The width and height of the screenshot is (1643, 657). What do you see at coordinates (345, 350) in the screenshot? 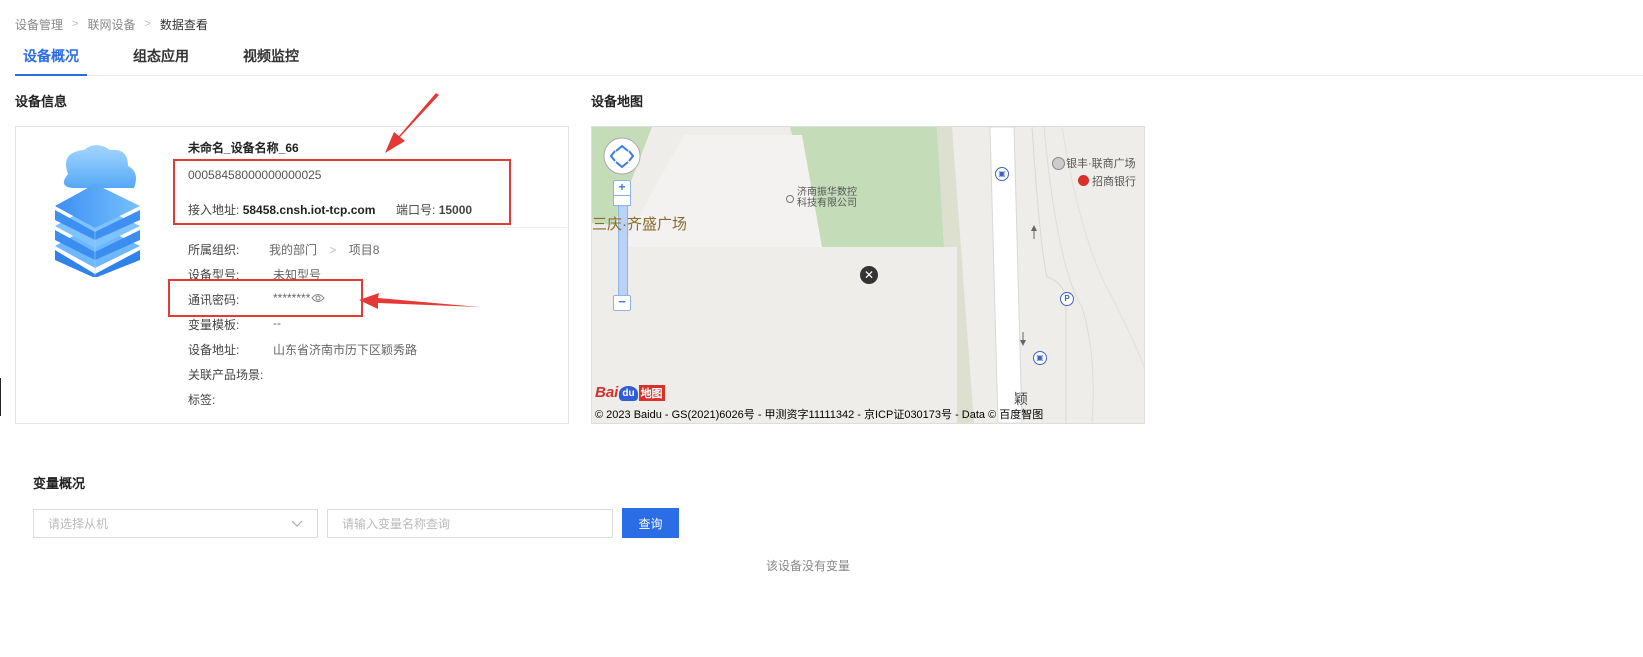
I see `address-value: 山东省济南市历下区颖秀路` at bounding box center [345, 350].